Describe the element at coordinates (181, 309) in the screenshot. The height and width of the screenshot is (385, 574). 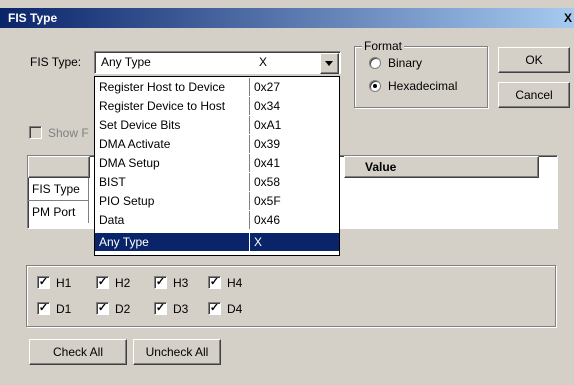
I see `d3-label: D3` at that location.